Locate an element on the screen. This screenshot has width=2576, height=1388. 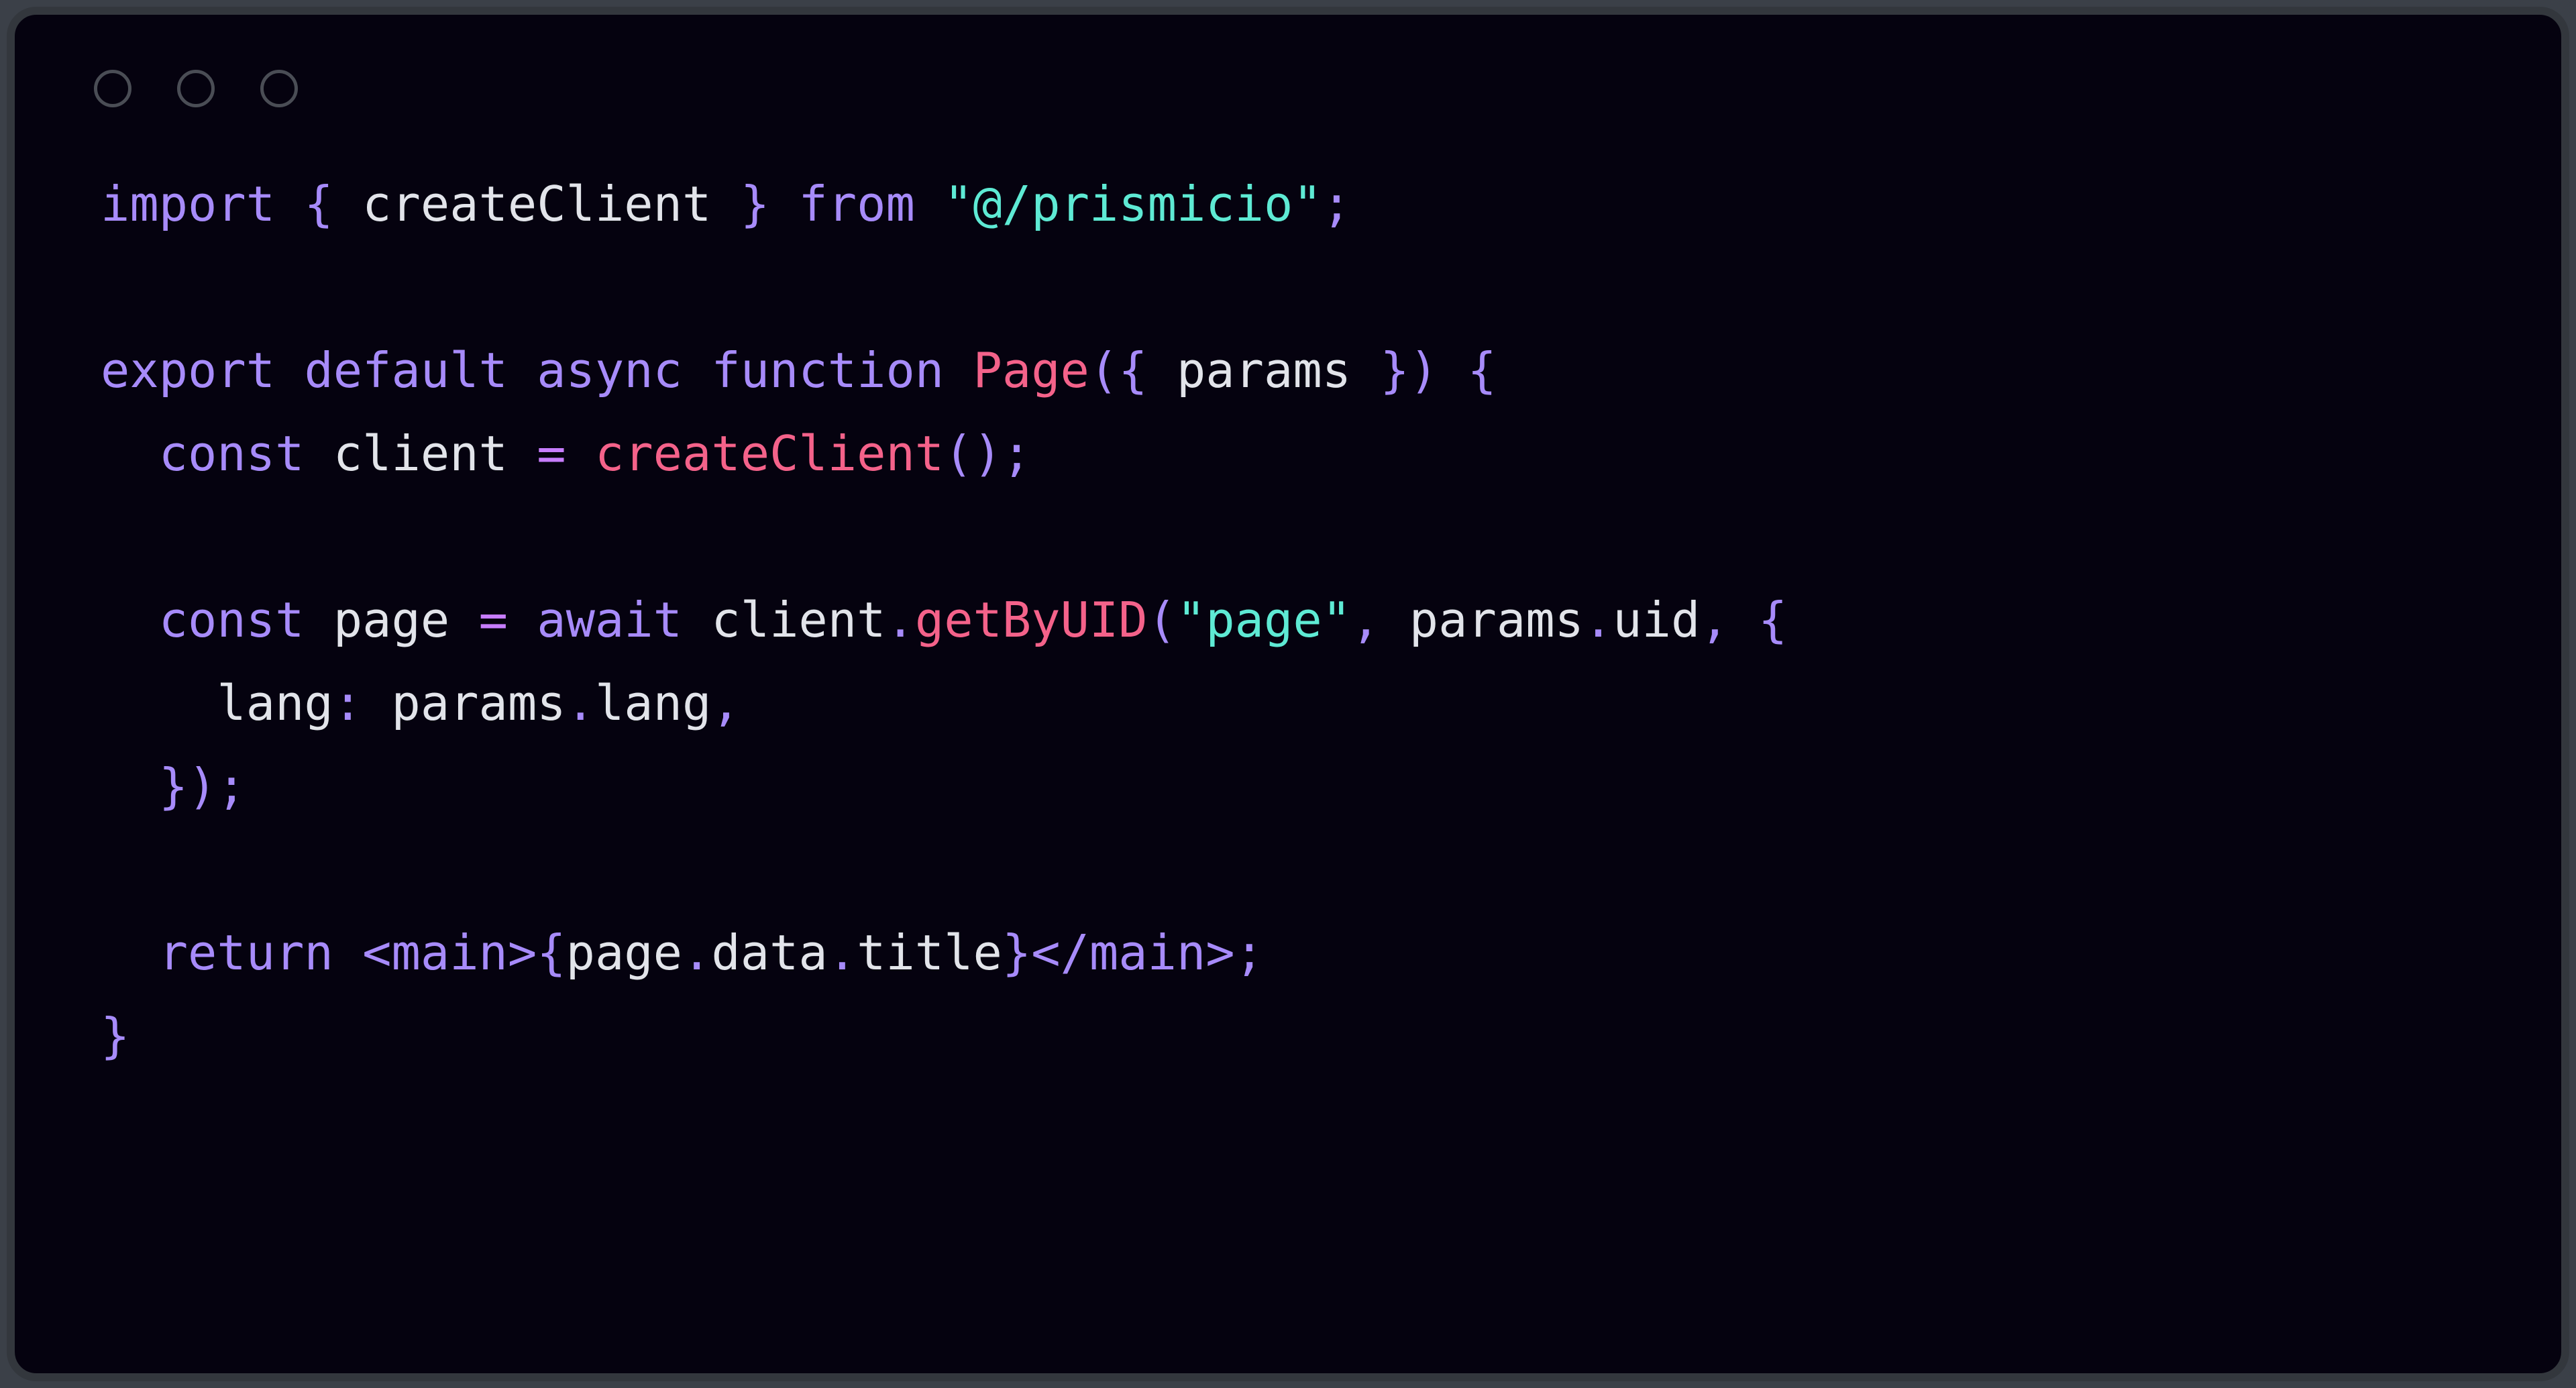
code-line: lang: params.lang, is located at coordinates (1331, 703).